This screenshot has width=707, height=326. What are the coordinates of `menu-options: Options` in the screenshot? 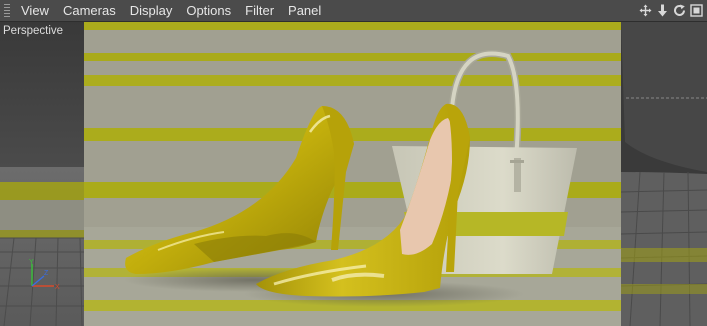 It's located at (208, 10).